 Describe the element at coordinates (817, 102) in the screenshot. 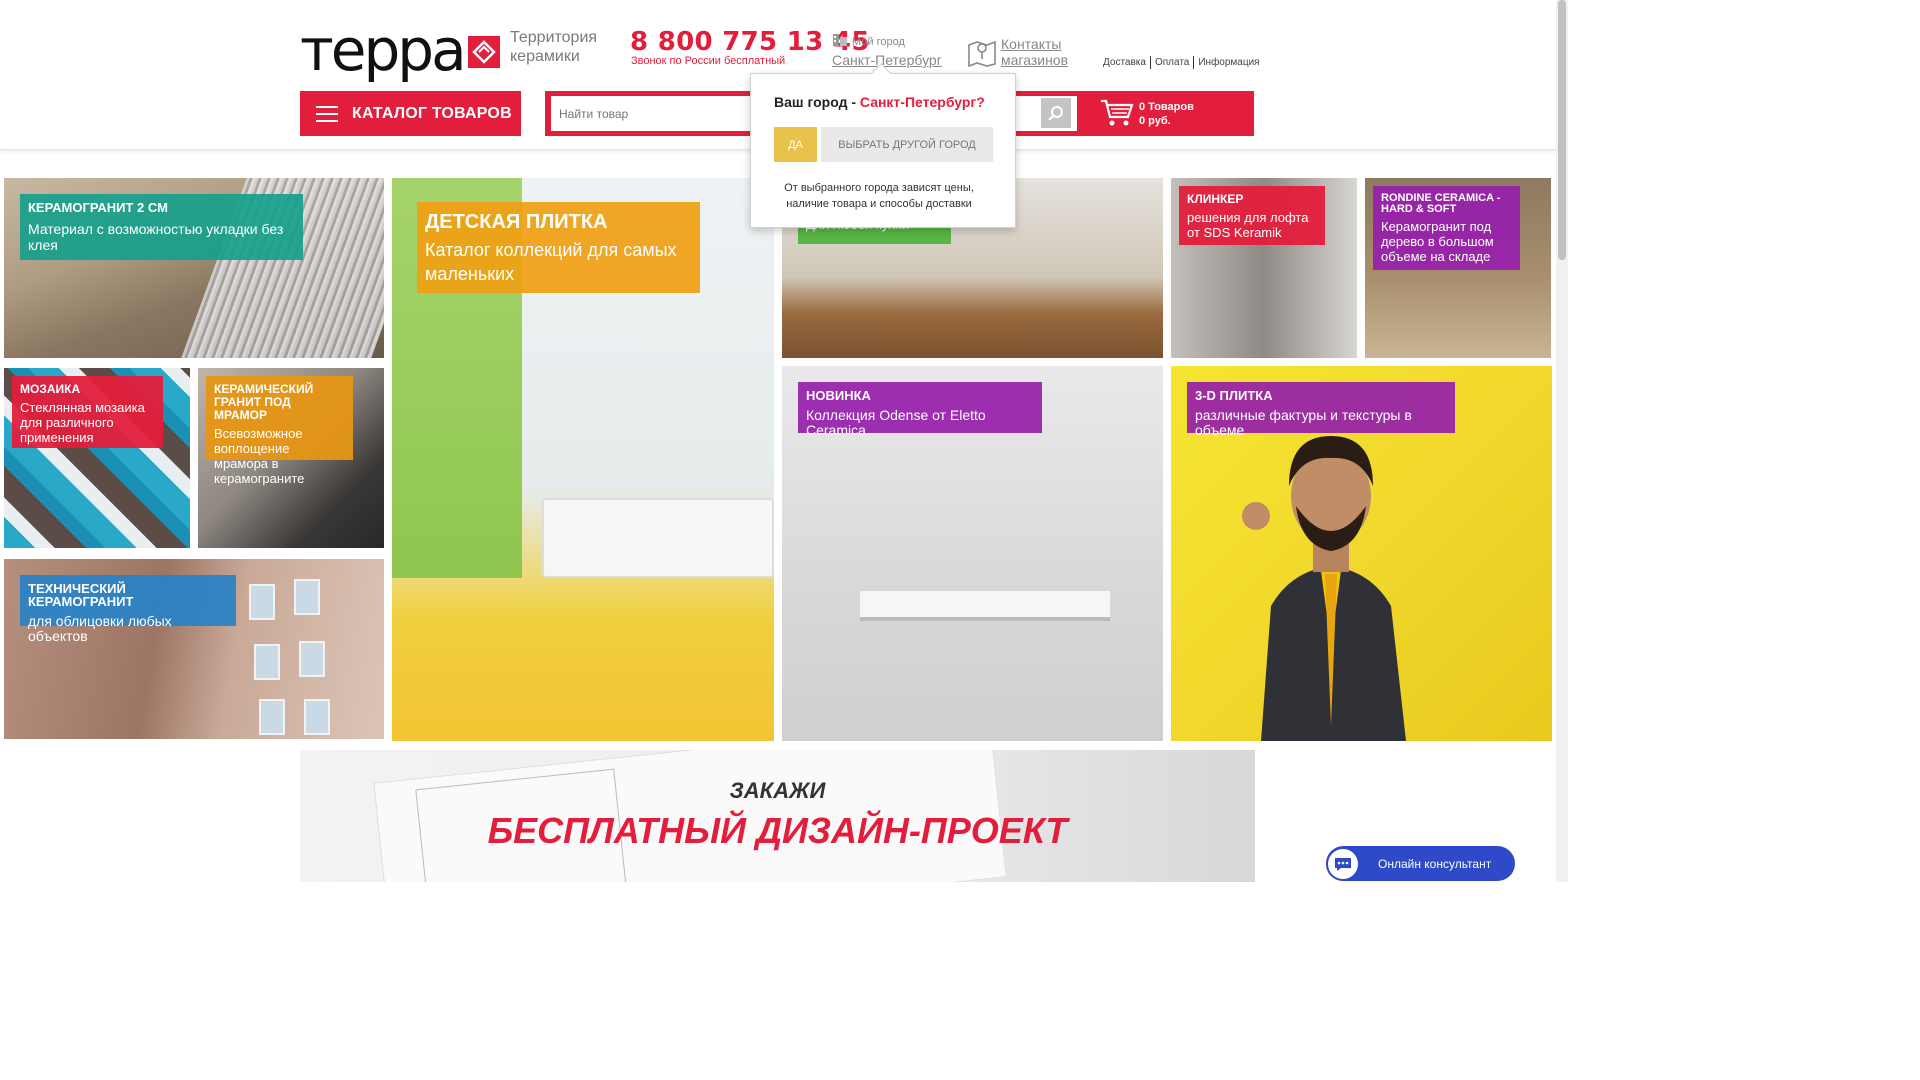

I see `popup-question-text: Ваш город -` at that location.